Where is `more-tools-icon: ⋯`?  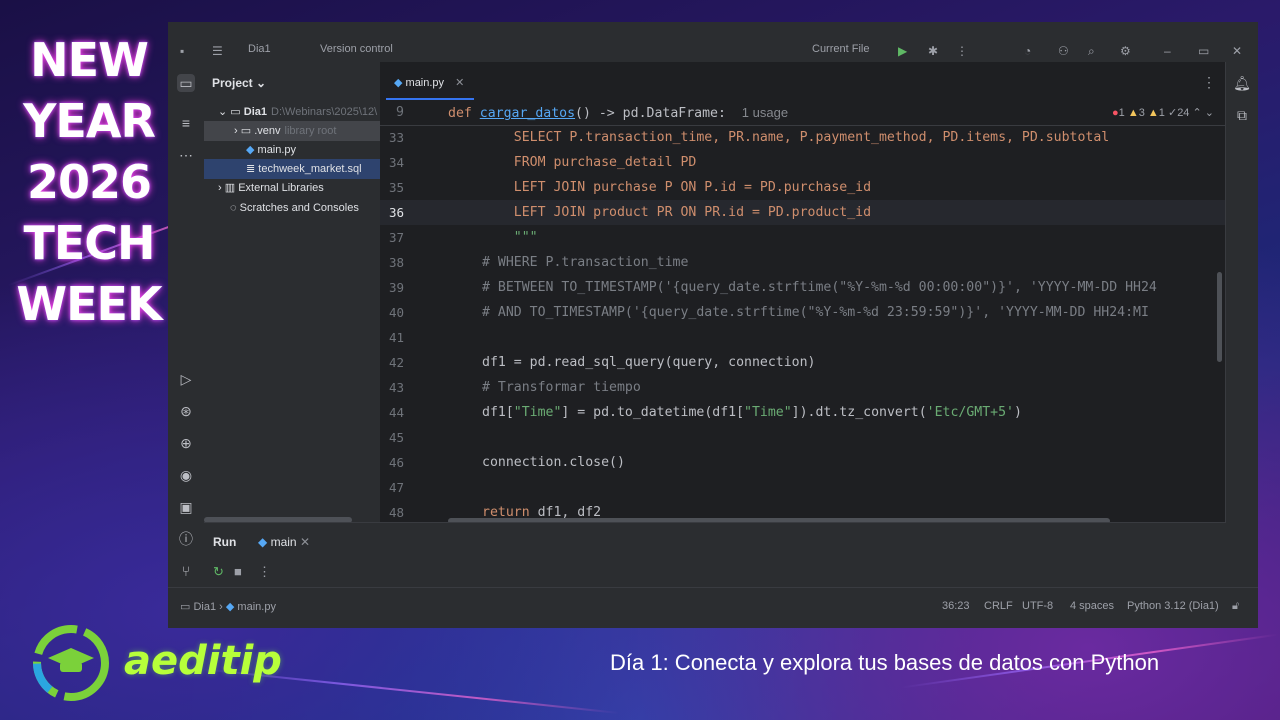 more-tools-icon: ⋯ is located at coordinates (186, 155).